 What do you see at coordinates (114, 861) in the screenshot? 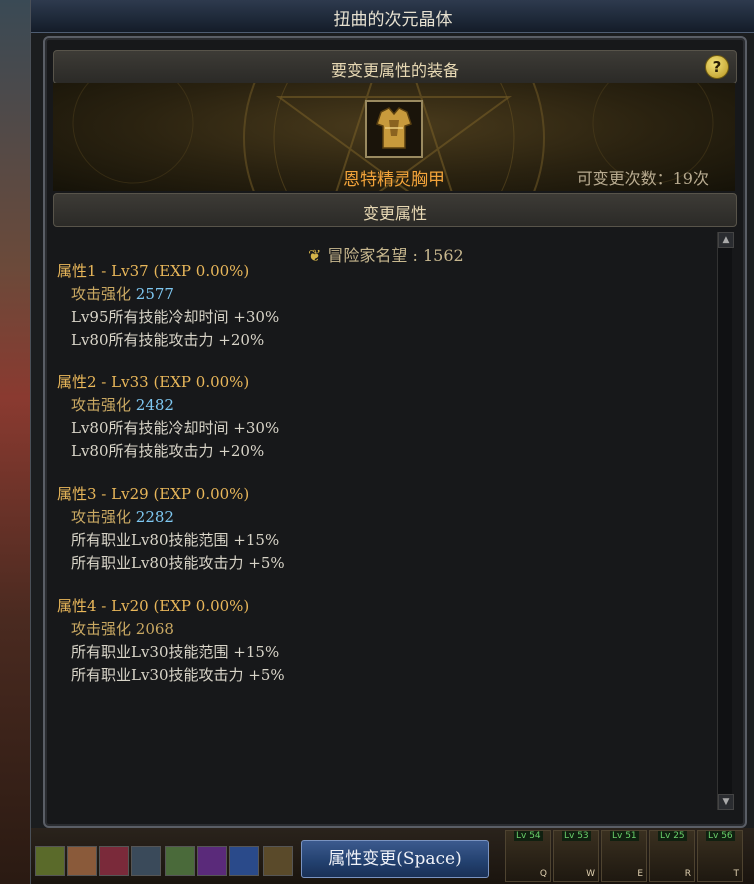
I see `heart-icon` at bounding box center [114, 861].